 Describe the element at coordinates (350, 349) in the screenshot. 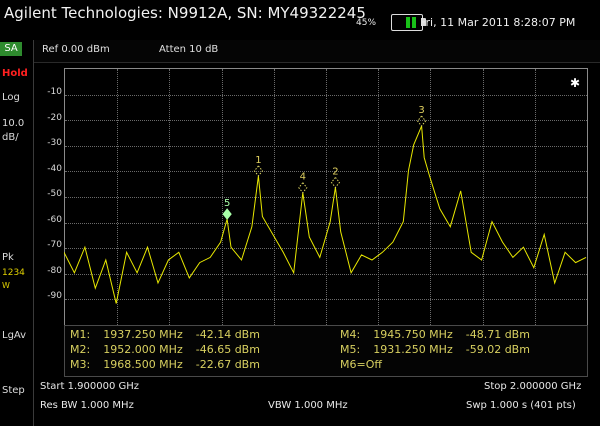

I see `marker-label: M5:` at that location.